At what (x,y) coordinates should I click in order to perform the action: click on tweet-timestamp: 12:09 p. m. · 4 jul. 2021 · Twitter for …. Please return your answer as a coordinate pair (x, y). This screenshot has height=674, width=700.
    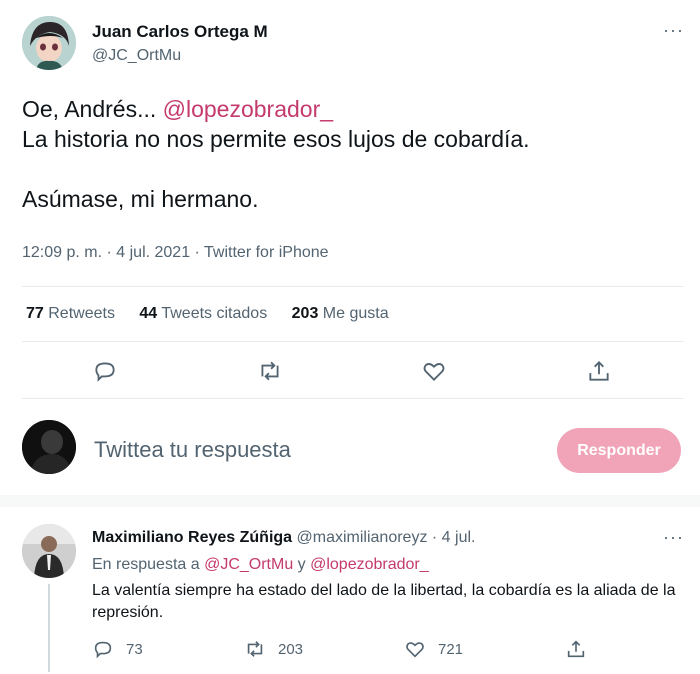
    Looking at the image, I should click on (175, 253).